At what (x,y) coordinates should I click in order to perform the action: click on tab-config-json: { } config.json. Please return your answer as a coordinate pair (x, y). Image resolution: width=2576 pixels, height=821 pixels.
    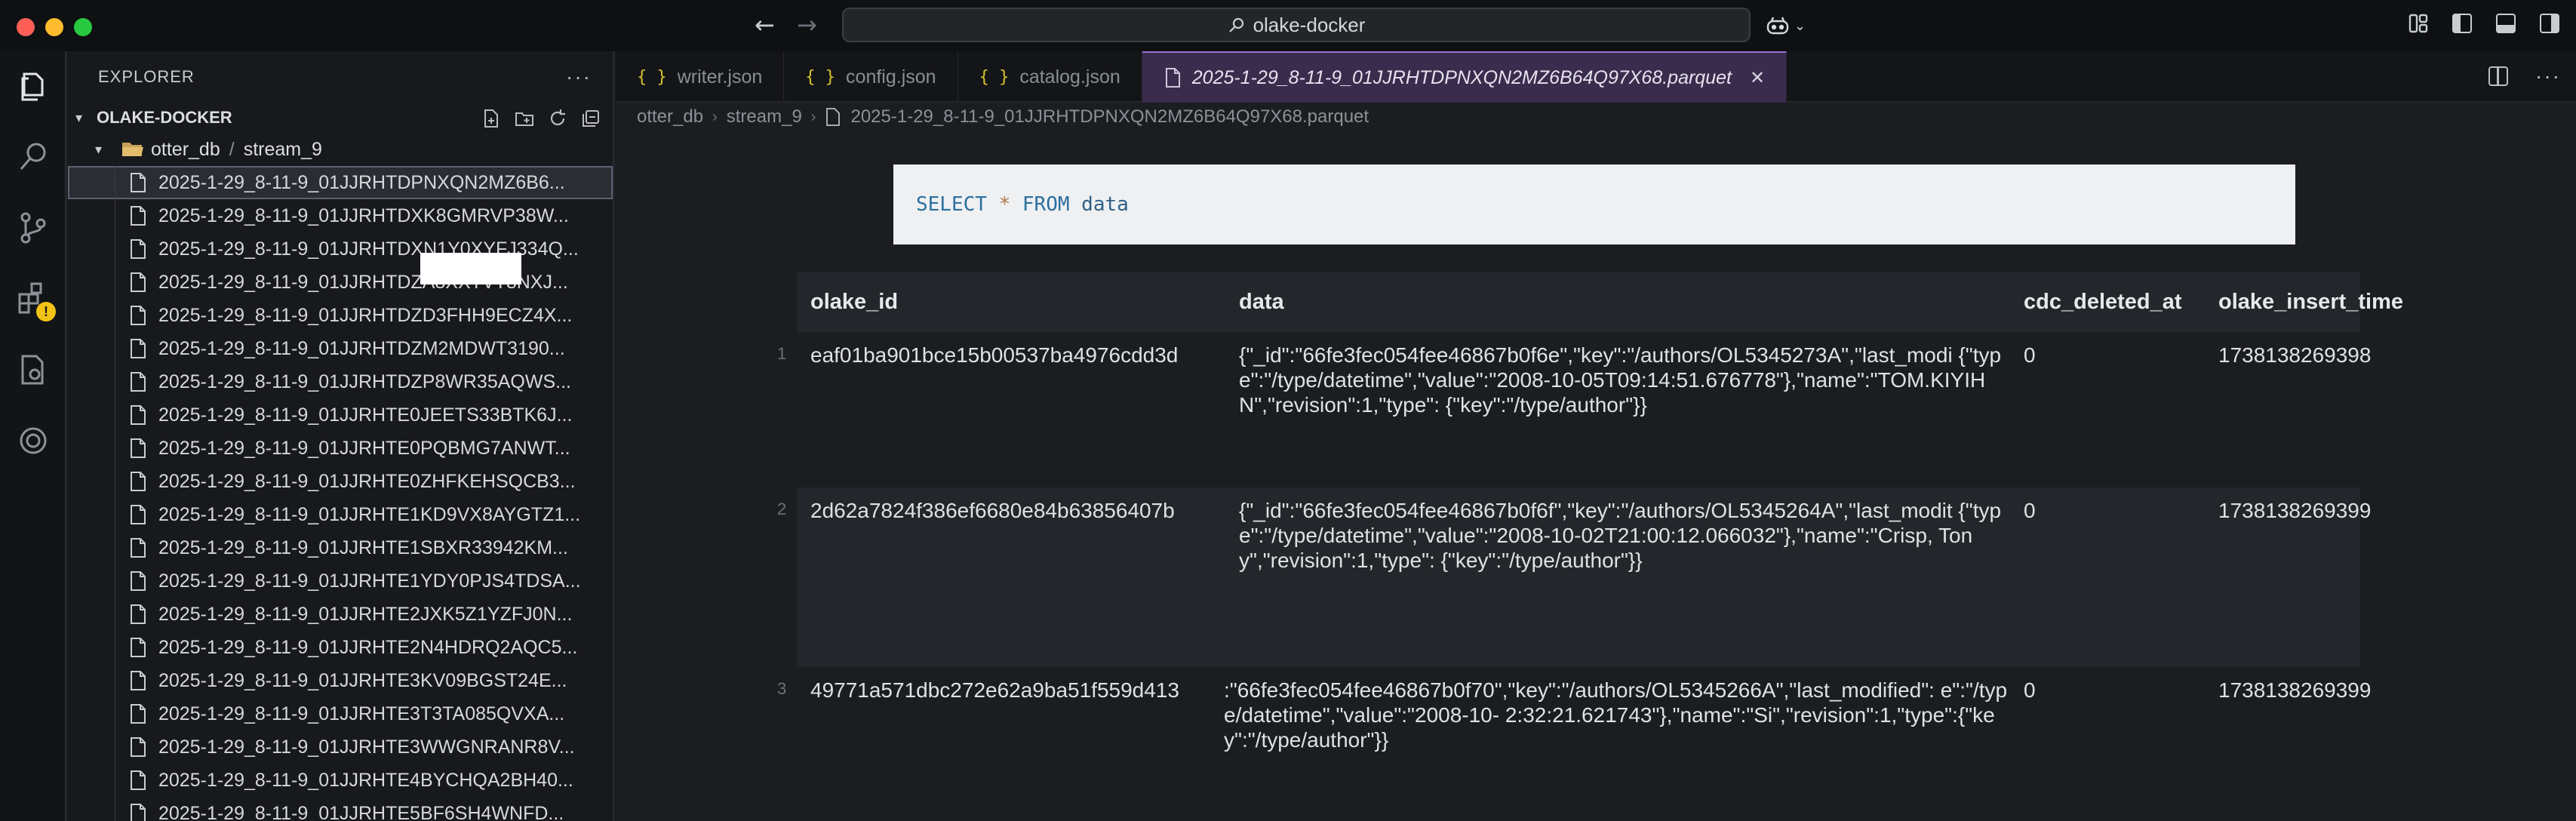
    Looking at the image, I should click on (871, 77).